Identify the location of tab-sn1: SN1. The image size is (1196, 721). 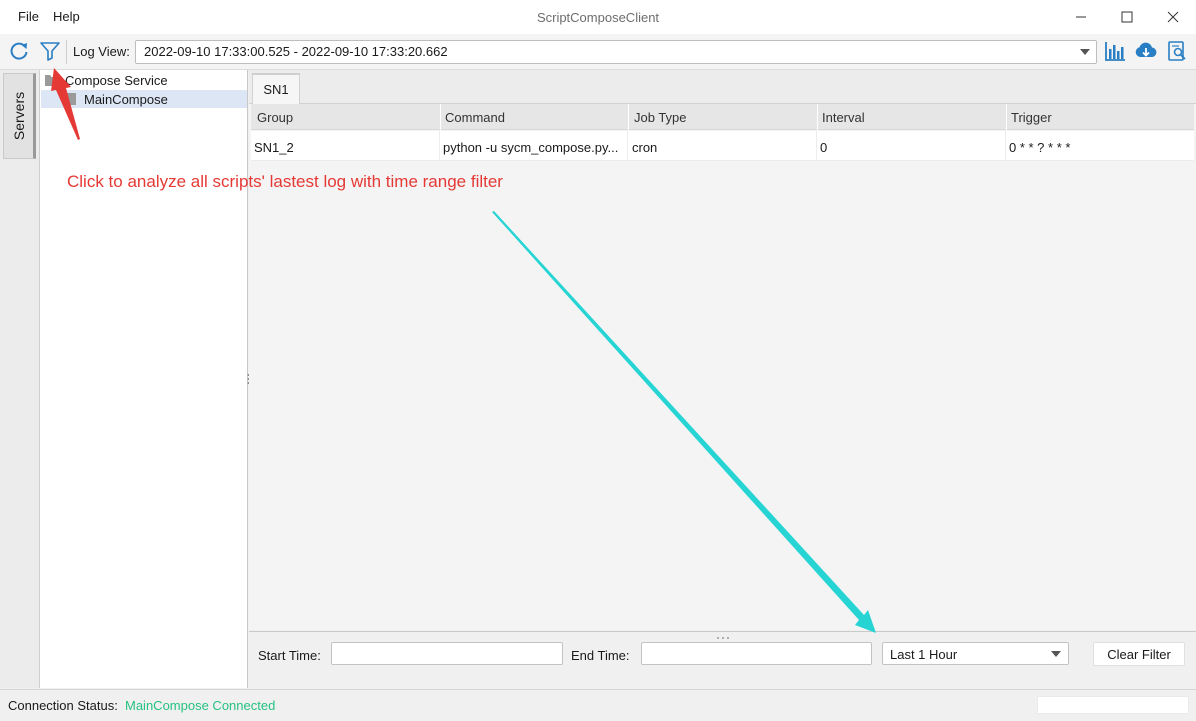
(276, 88).